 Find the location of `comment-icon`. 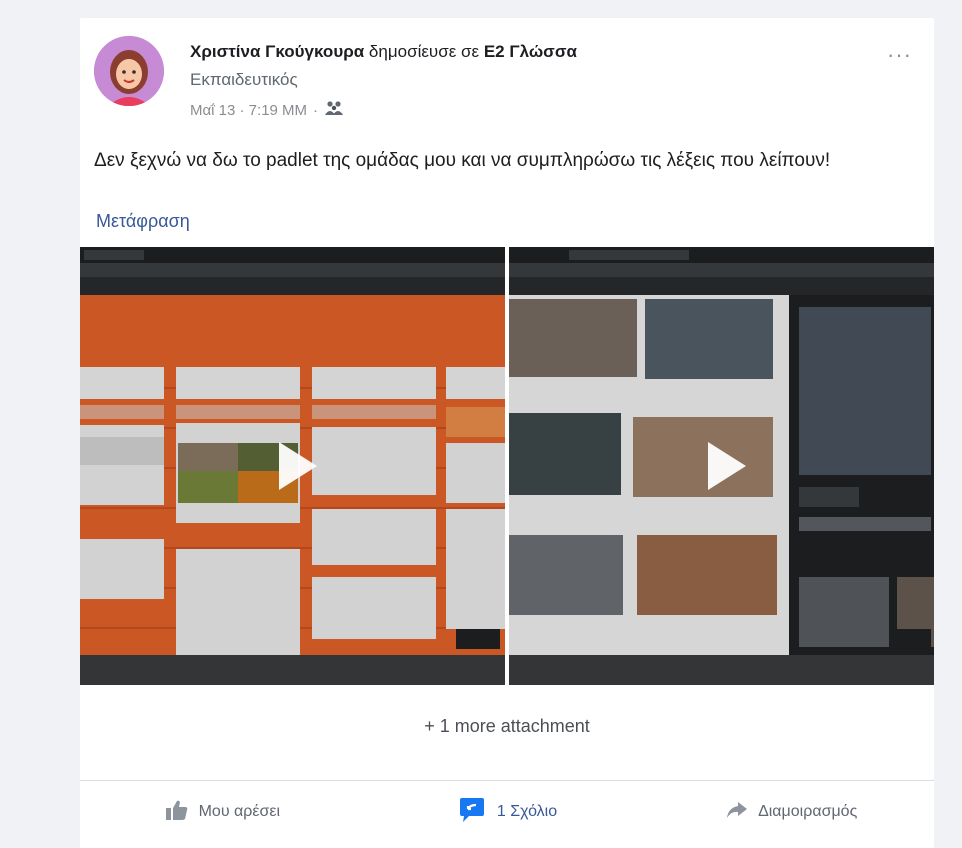

comment-icon is located at coordinates (472, 812).